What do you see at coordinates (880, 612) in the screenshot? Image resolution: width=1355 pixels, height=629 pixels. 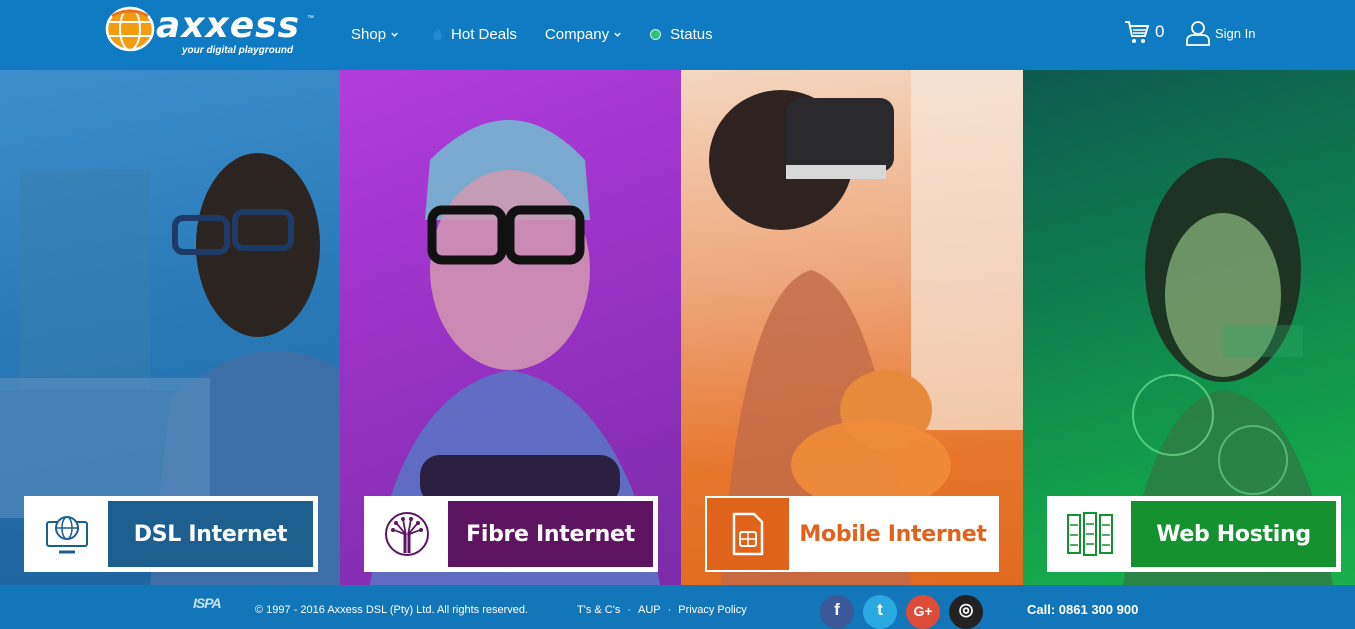 I see `twitter-icon: t` at bounding box center [880, 612].